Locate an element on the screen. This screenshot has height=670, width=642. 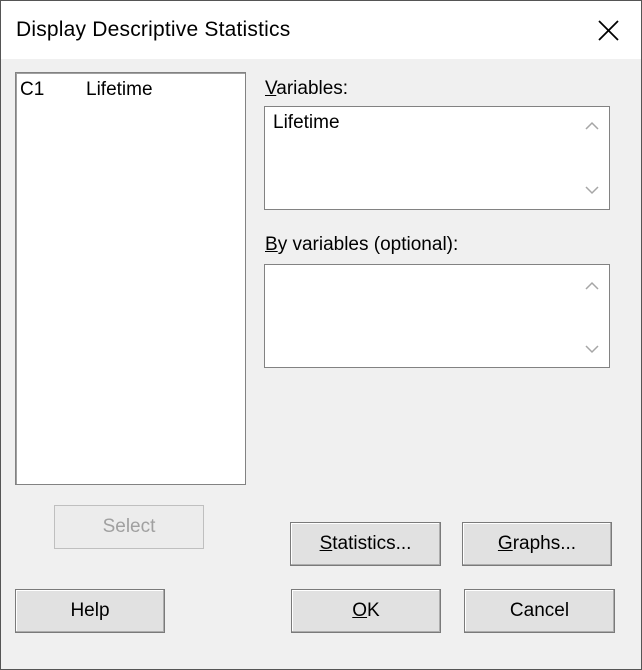
list-item: C1 Lifetime is located at coordinates (120, 90).